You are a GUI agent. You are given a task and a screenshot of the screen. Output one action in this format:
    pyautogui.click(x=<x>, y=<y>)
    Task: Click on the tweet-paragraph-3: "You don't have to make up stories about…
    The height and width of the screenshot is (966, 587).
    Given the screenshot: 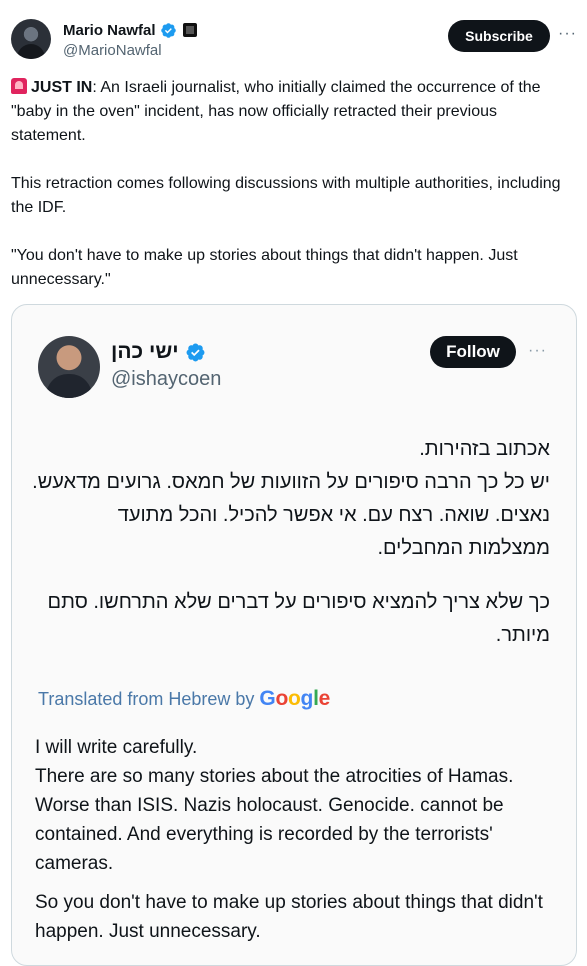 What is the action you would take?
    pyautogui.click(x=264, y=267)
    